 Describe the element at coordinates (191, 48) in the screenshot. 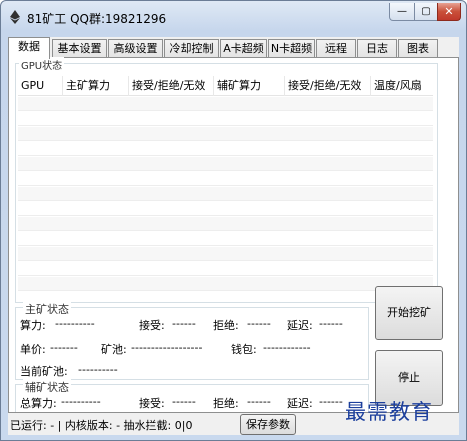

I see `tab-cooling-control: 冷却控制` at that location.